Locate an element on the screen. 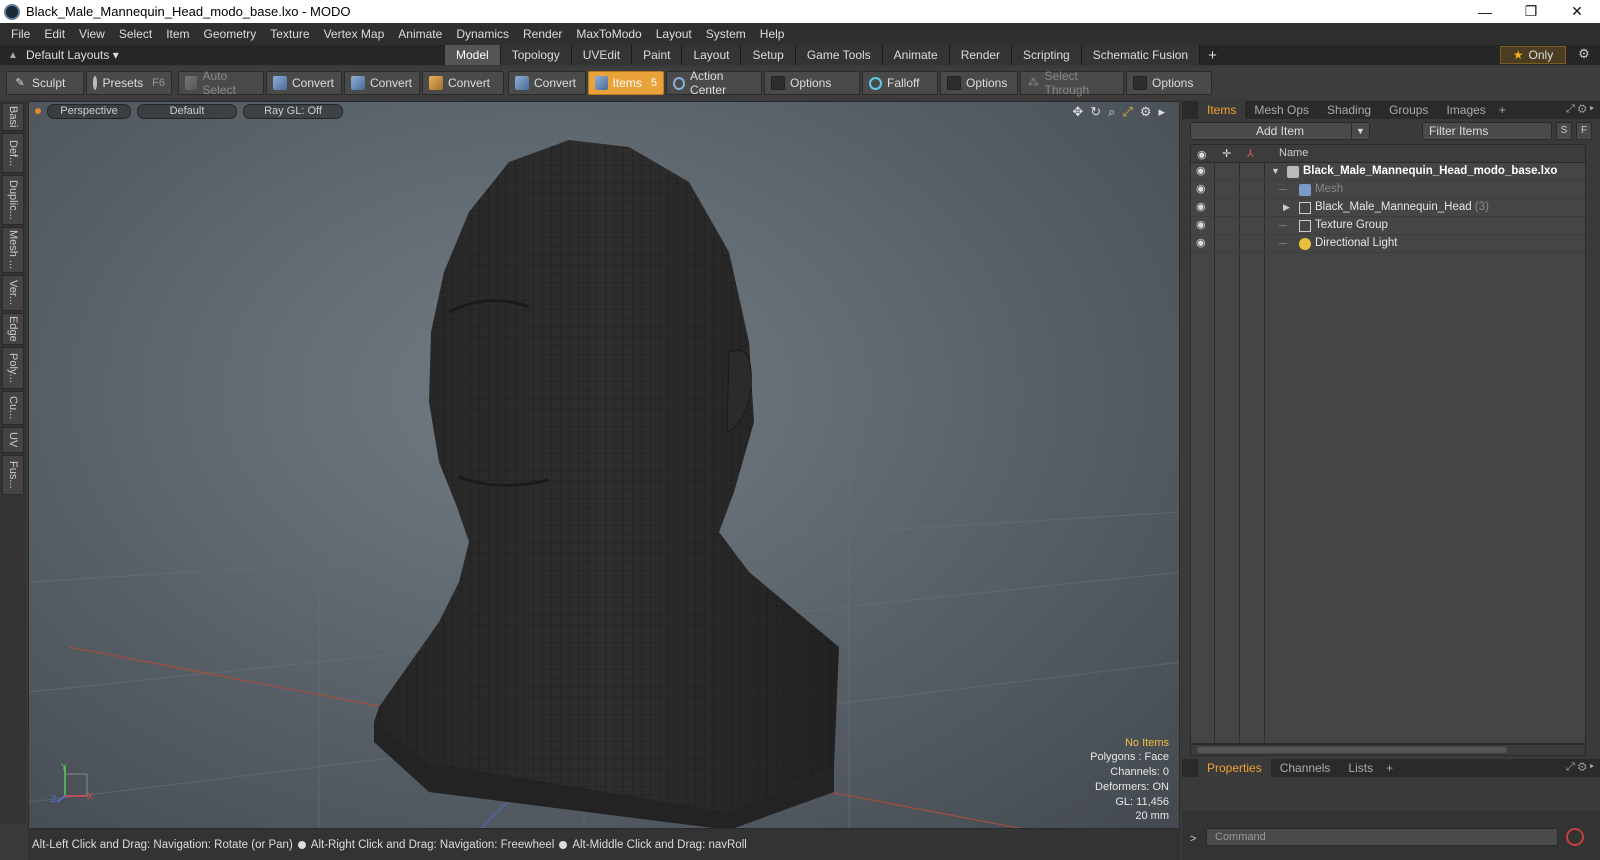 Image resolution: width=1600 pixels, height=860 pixels. shading-button: Default is located at coordinates (187, 111).